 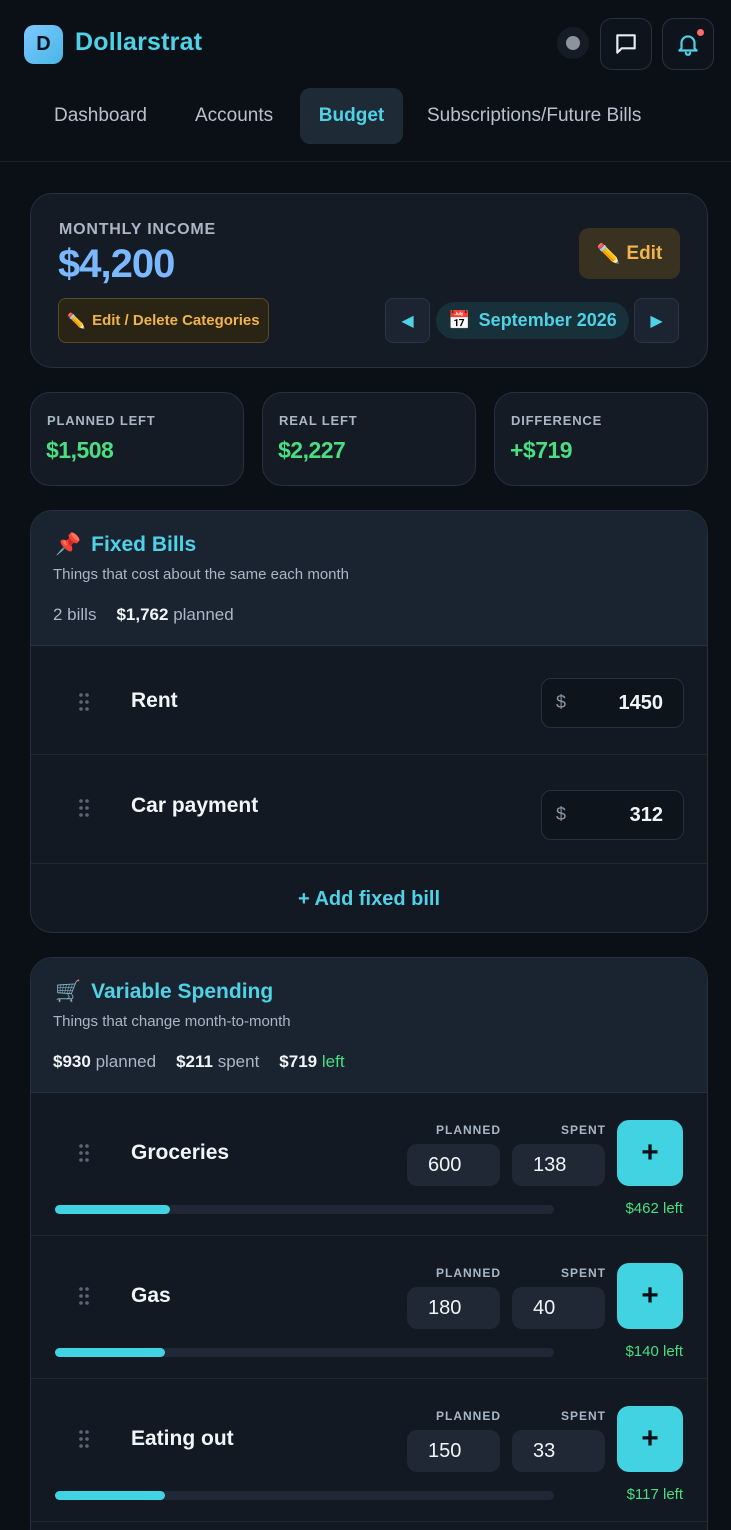 I want to click on variable-spending-meta: $930 planned $211 spent $719 left, so click(x=199, y=1062).